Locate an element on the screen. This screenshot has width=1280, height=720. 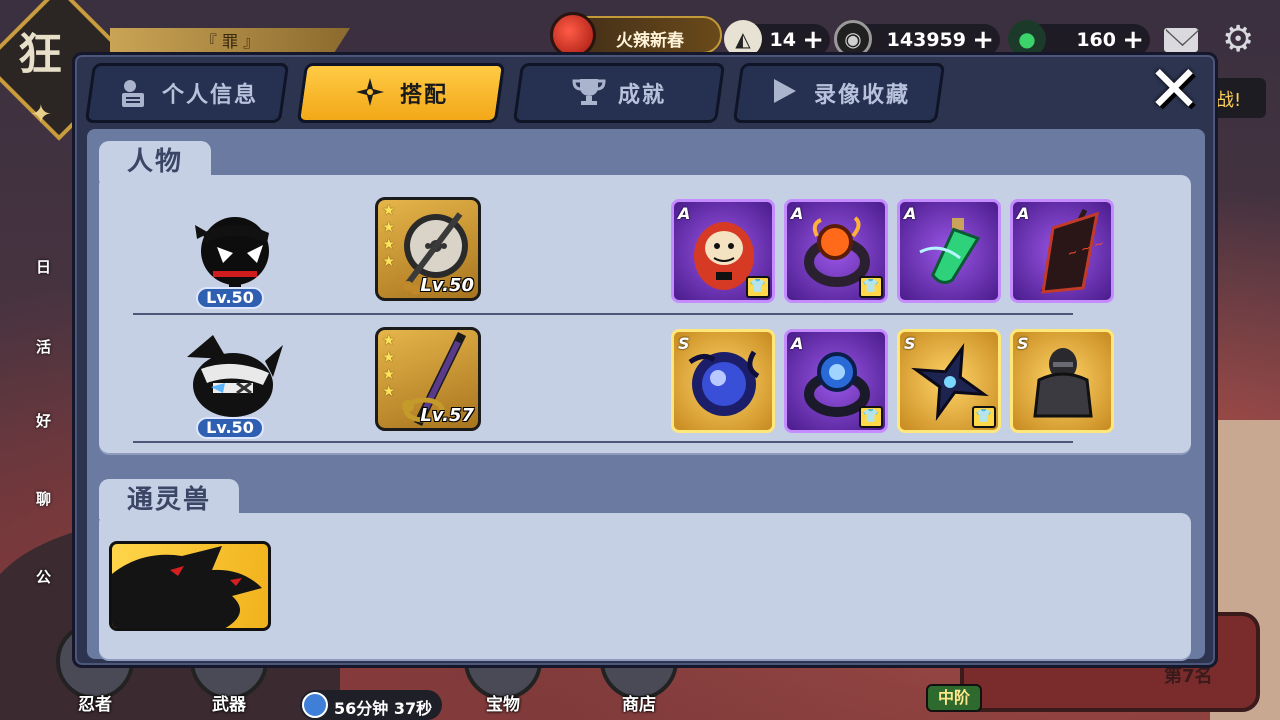
tab-loadout: 搭配 is located at coordinates (401, 93).